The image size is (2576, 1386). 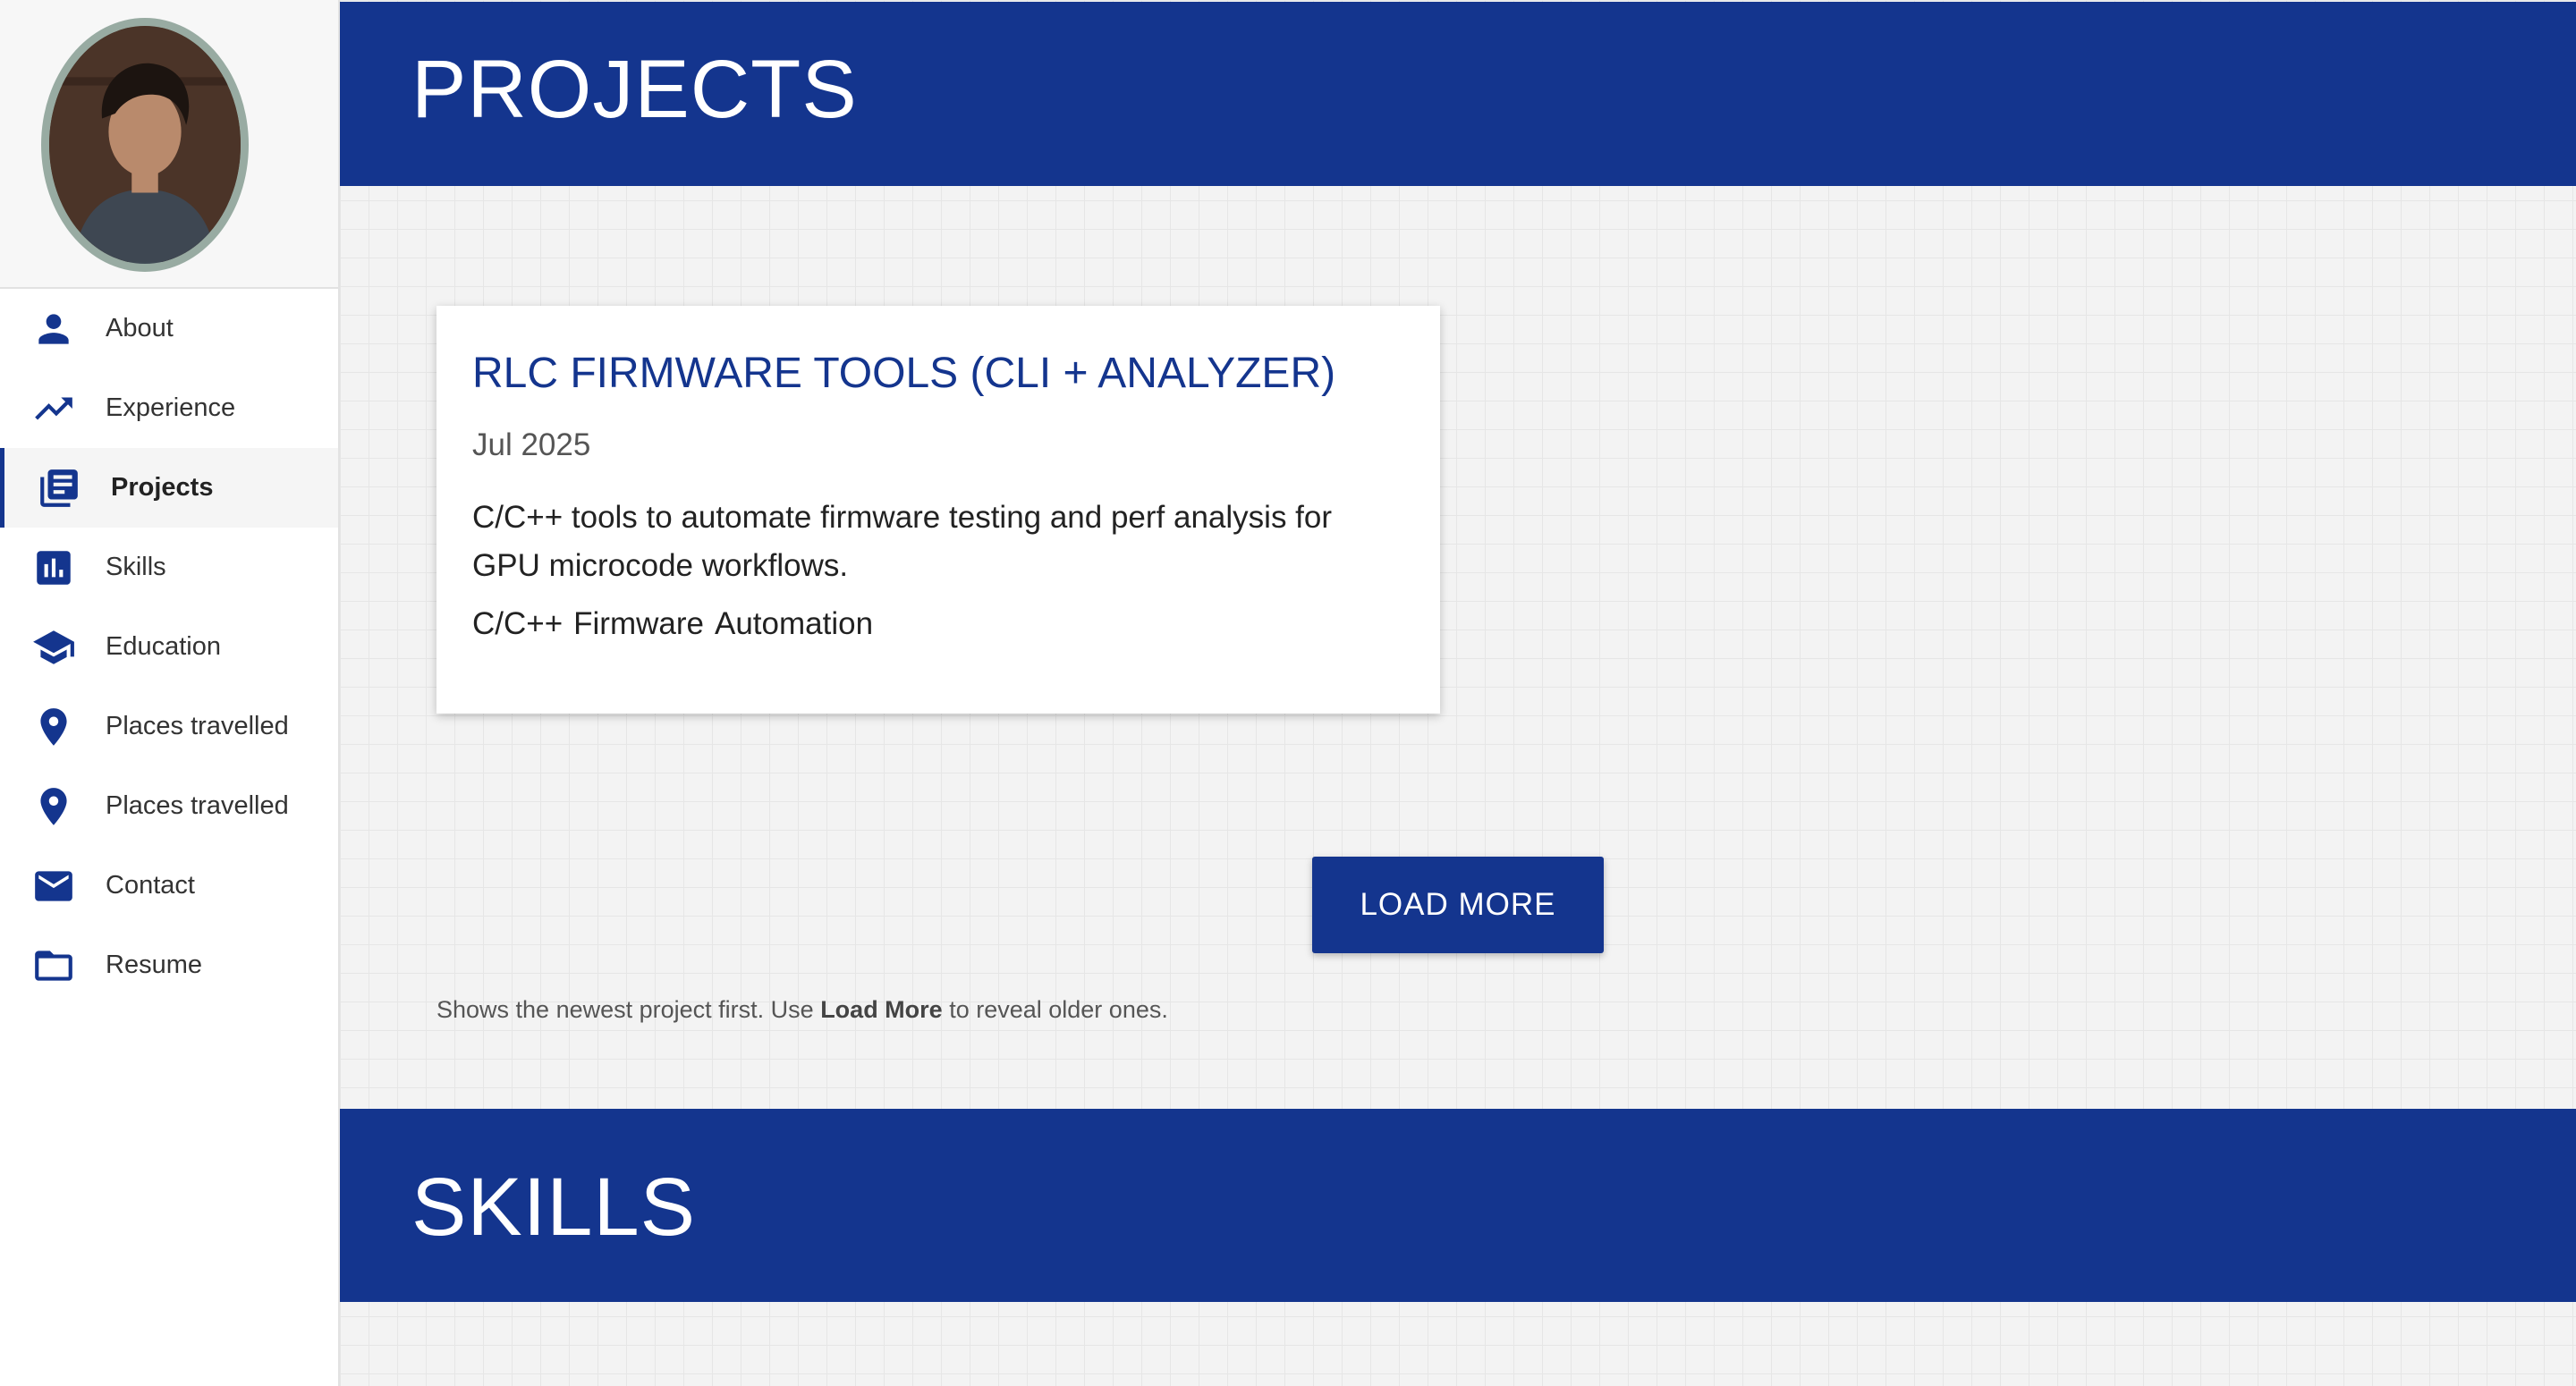 What do you see at coordinates (1458, 1206) in the screenshot?
I see `skills-header: SKILLS` at bounding box center [1458, 1206].